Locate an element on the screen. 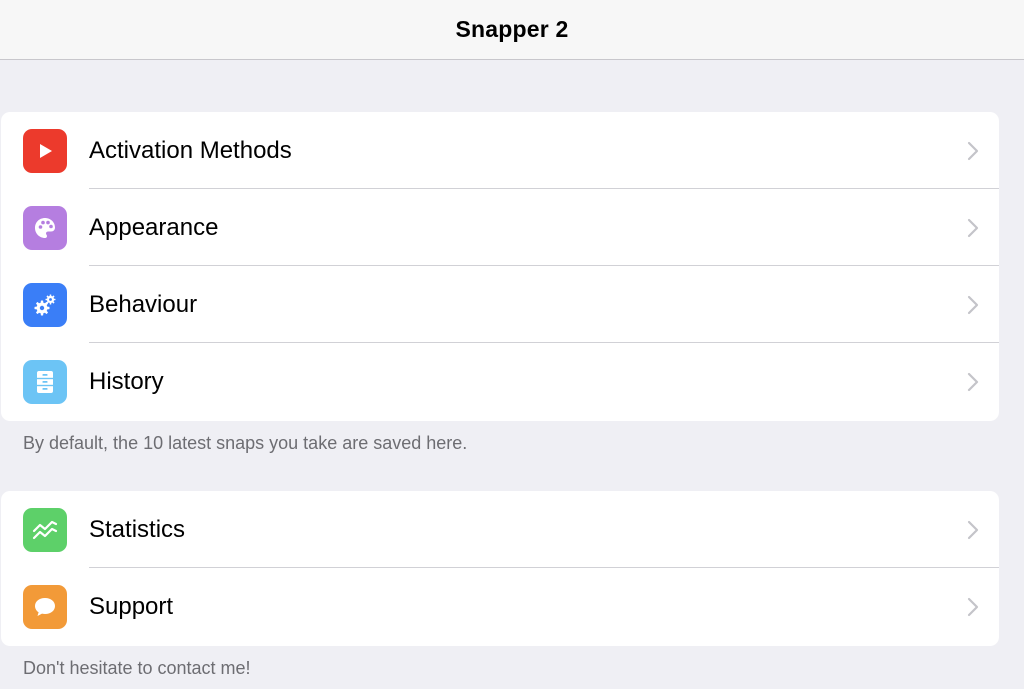 The image size is (1024, 689). row-label-history: History is located at coordinates (126, 381).